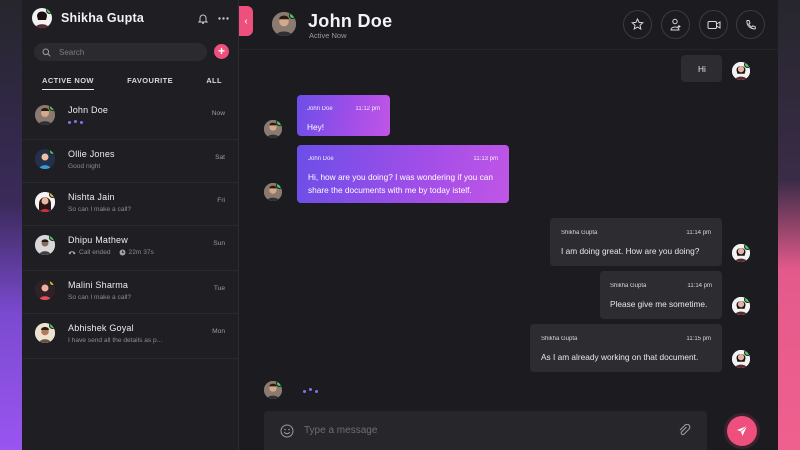 The height and width of the screenshot is (450, 800). What do you see at coordinates (579, 233) in the screenshot?
I see `message-sender: Shikha Gupta` at bounding box center [579, 233].